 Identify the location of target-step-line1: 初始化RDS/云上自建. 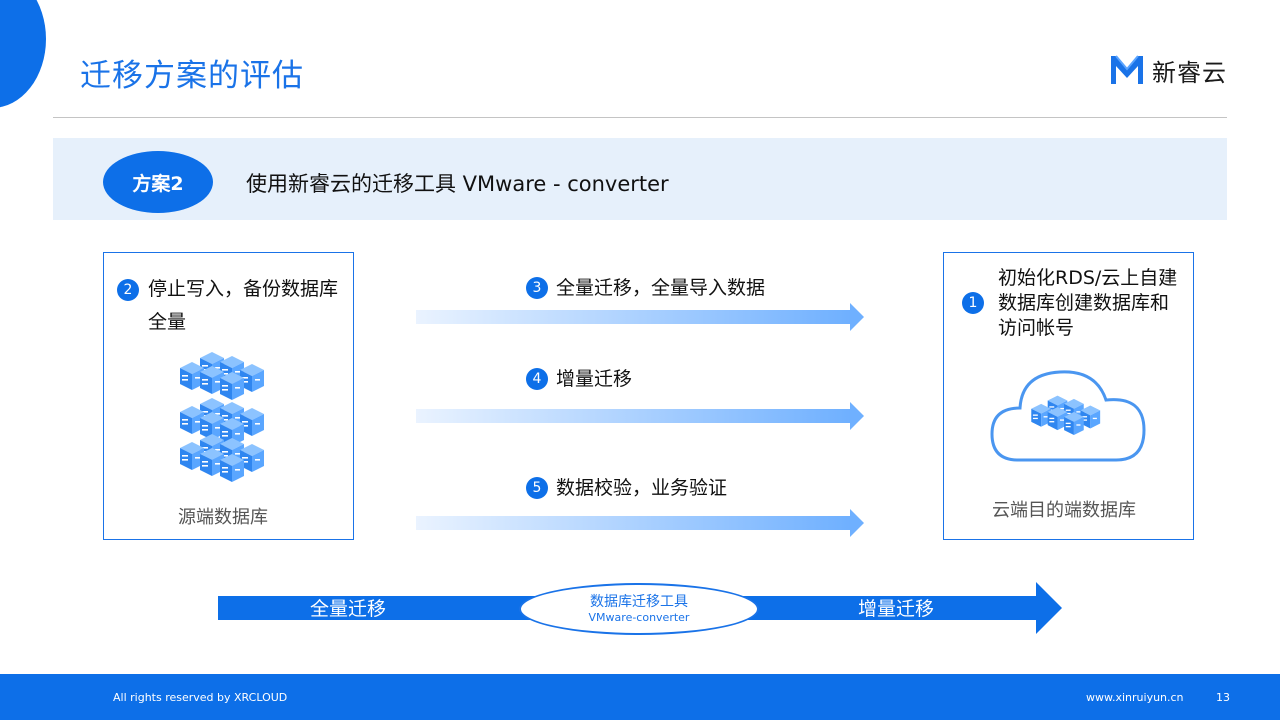
(1088, 278).